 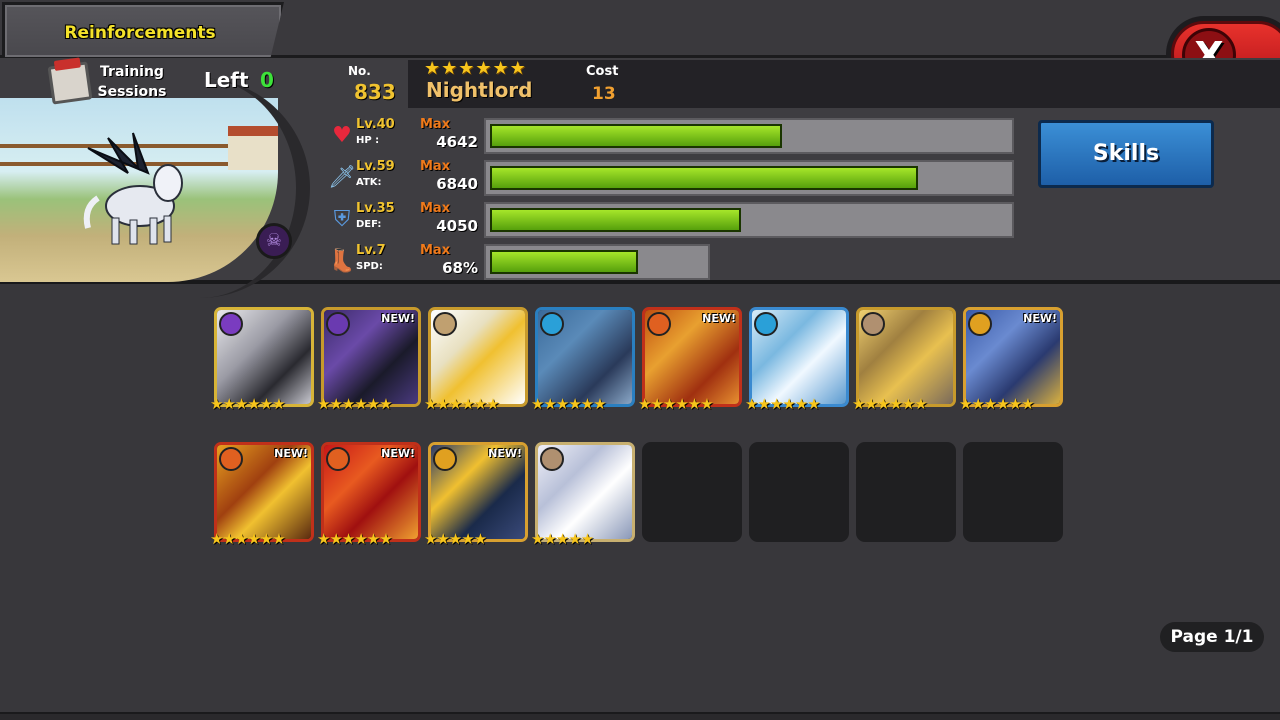 I want to click on stat-row-spd: 👢 Lv.7 SPD: Max 68%, so click(x=676, y=263).